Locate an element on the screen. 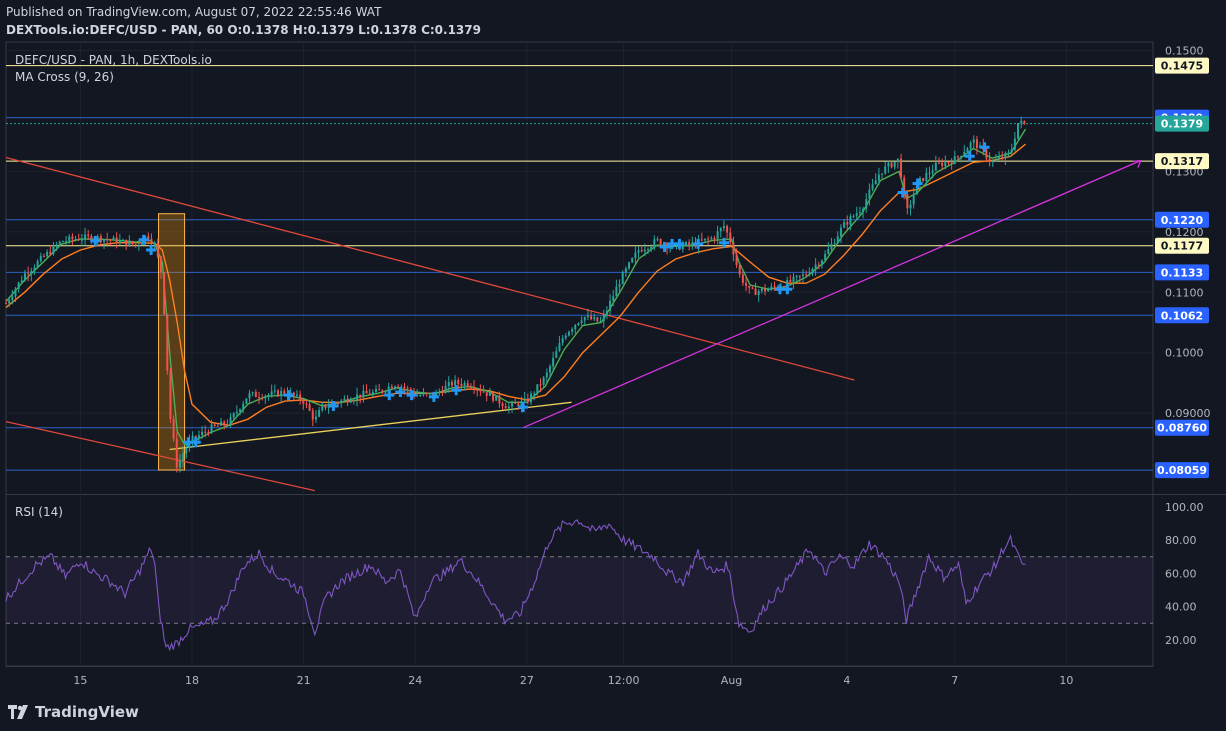 This screenshot has height=731, width=1226. rsi-tick-label: 60.00 is located at coordinates (1181, 573).